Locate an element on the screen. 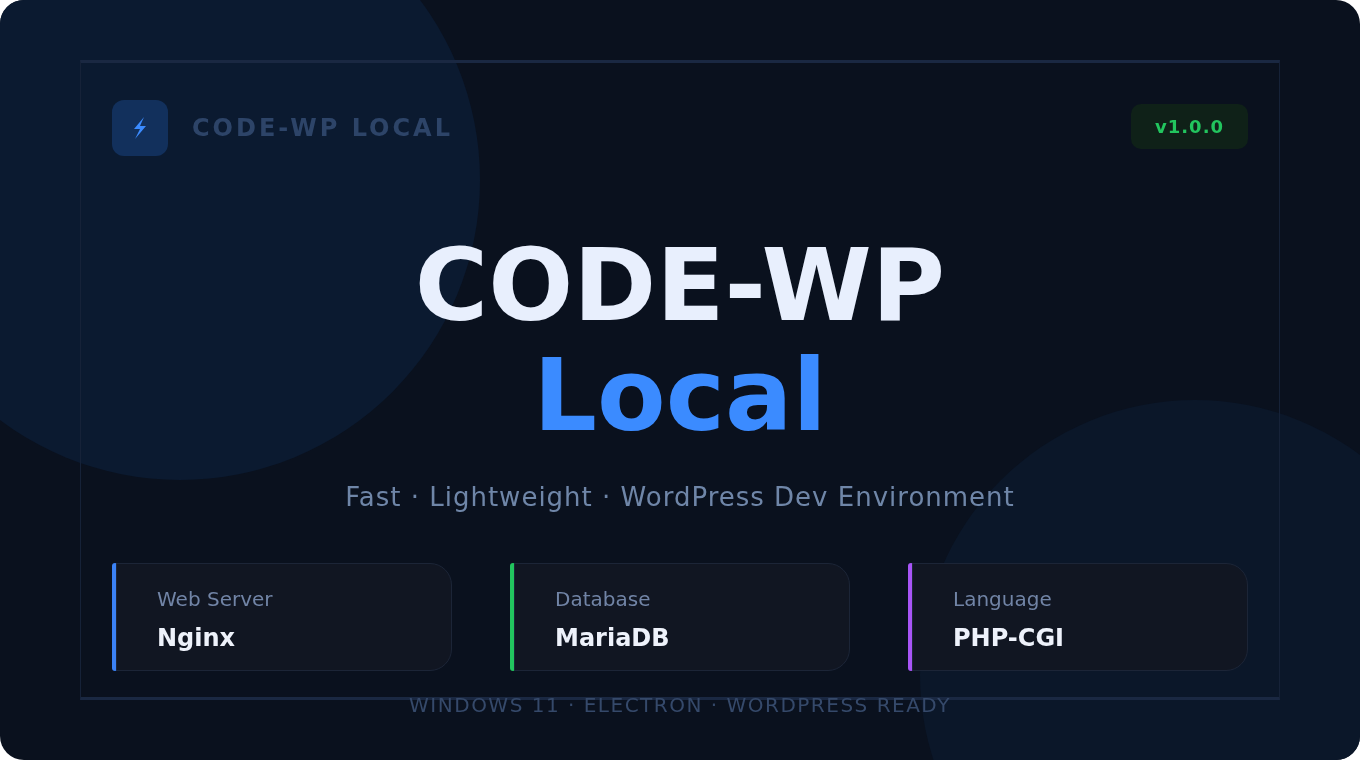 The image size is (1360, 760). brand-name: CODE-WP LOCAL is located at coordinates (322, 128).